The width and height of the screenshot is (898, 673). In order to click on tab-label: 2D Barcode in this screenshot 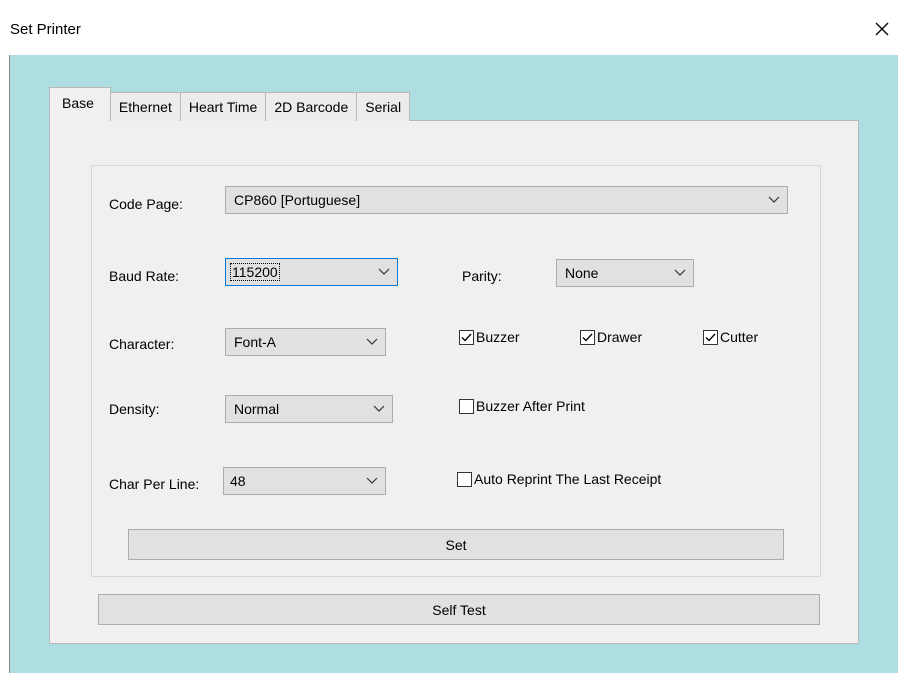, I will do `click(311, 107)`.